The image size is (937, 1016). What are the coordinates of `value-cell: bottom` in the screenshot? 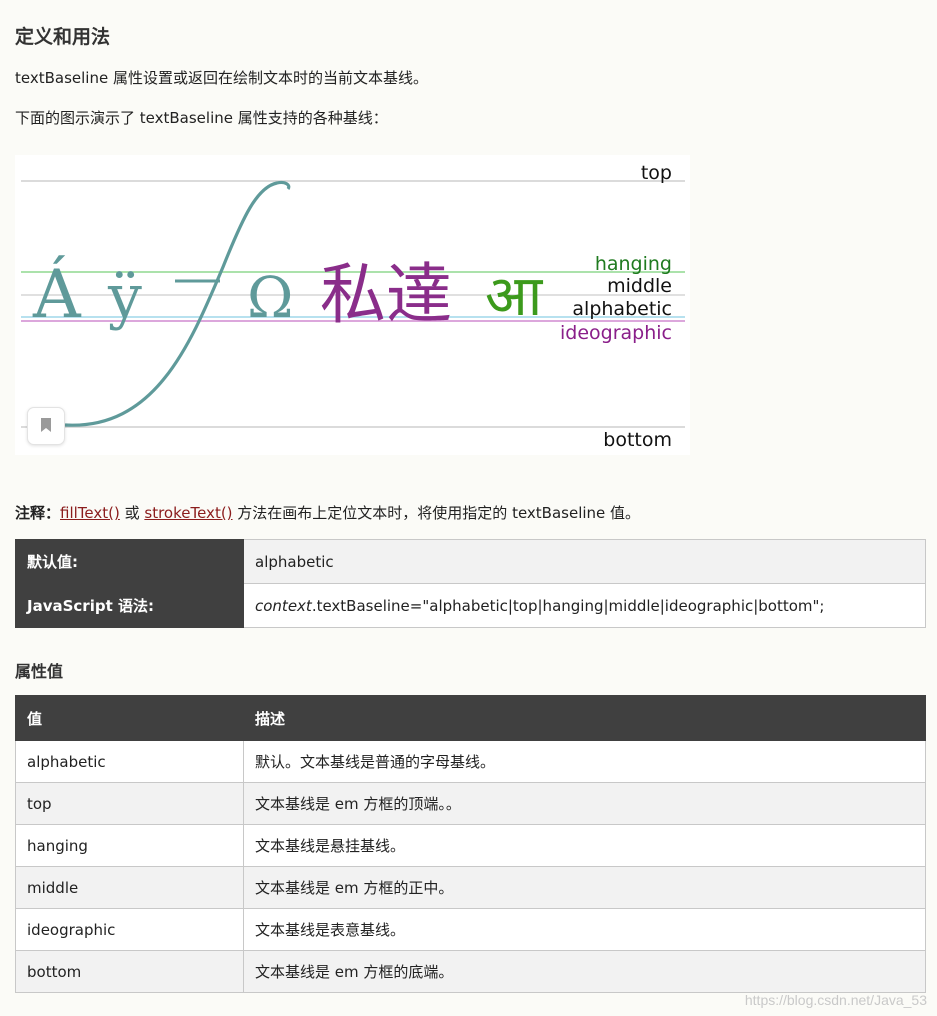 It's located at (129, 971).